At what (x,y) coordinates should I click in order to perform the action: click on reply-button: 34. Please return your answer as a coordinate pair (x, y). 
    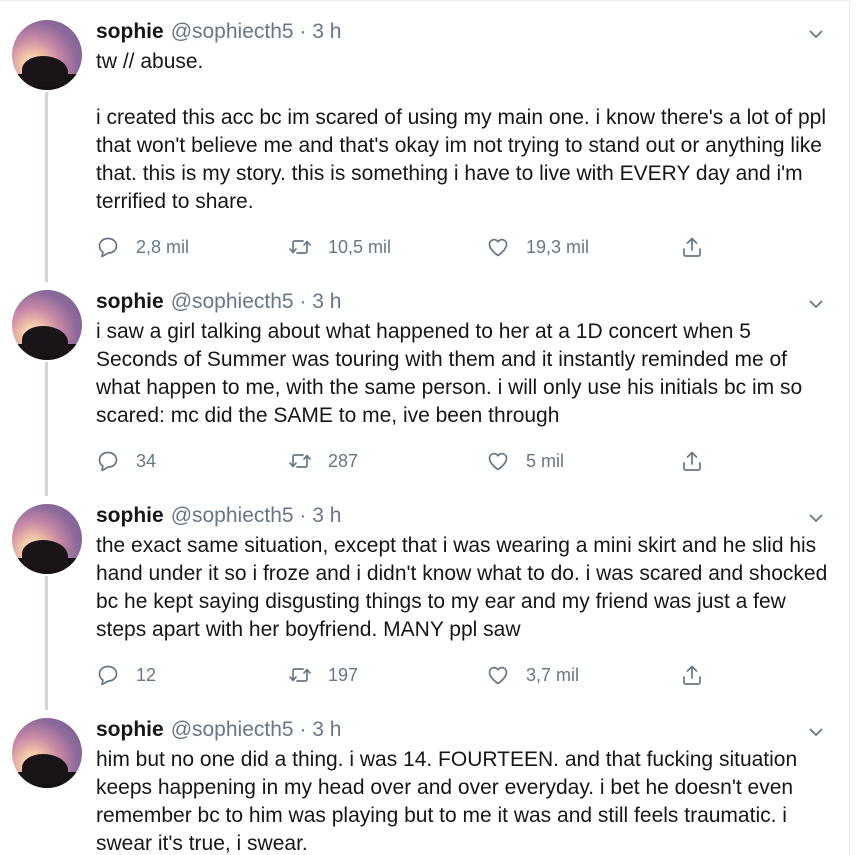
    Looking at the image, I should click on (126, 461).